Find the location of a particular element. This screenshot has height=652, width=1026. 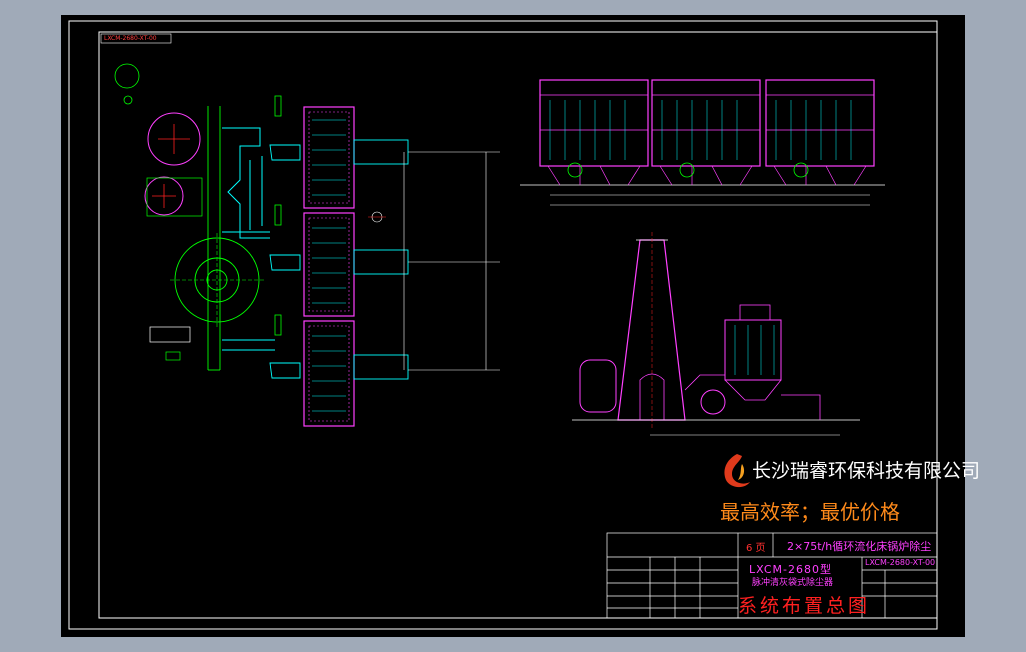

chimney is located at coordinates (651, 330).